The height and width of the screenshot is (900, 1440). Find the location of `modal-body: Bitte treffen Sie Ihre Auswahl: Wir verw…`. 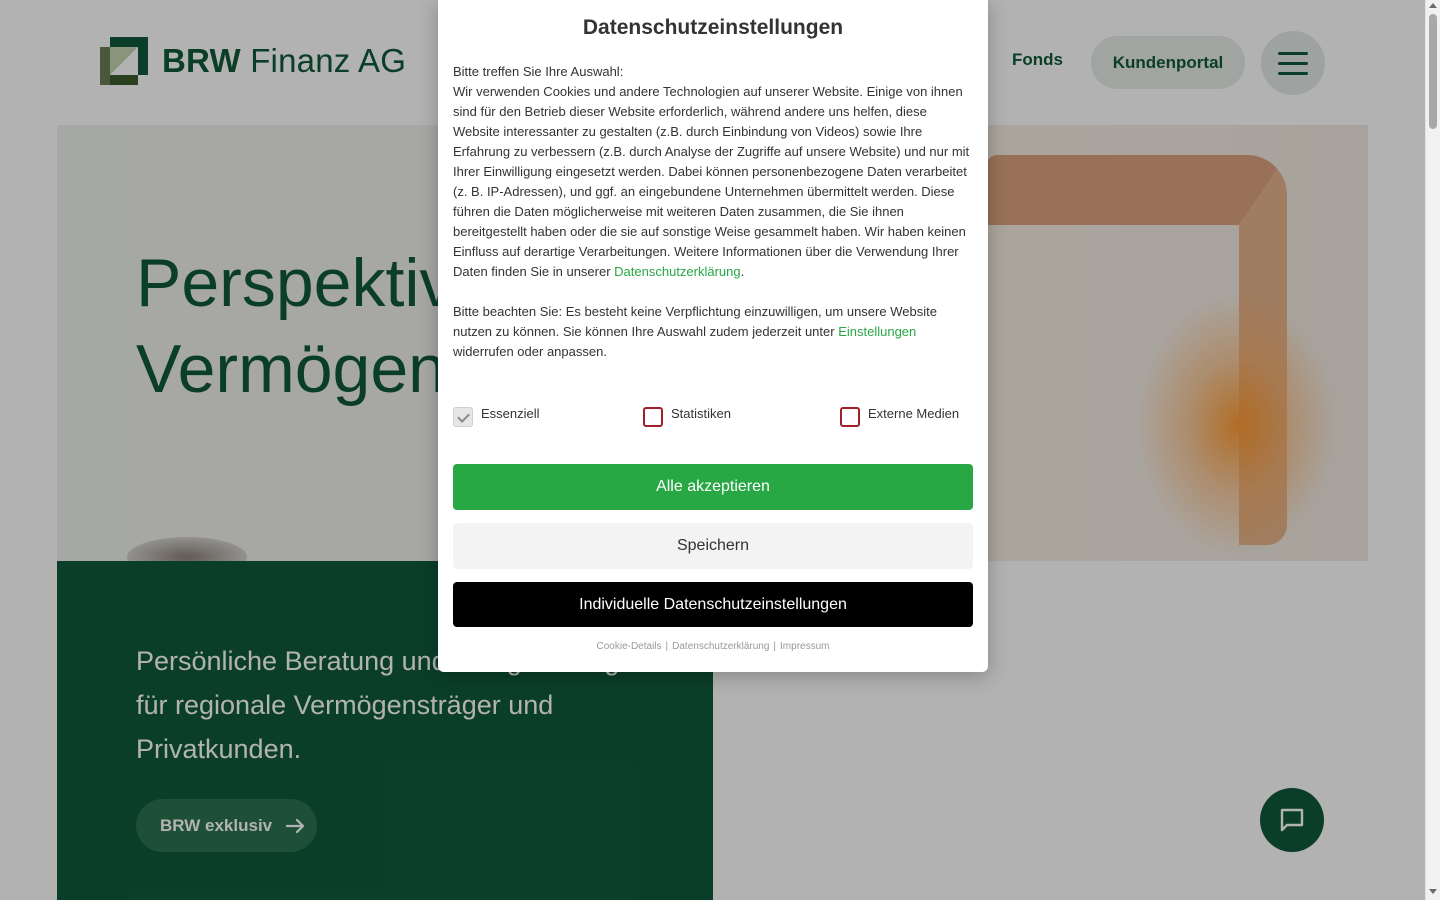

modal-body: Bitte treffen Sie Ihre Auswahl: Wir verw… is located at coordinates (714, 212).